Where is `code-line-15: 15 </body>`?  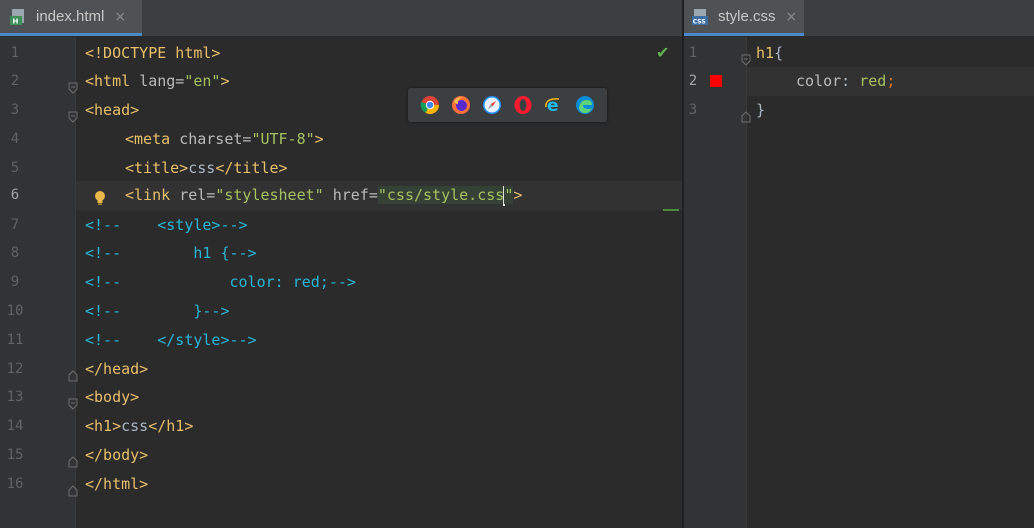
code-line-15: 15 </body> is located at coordinates (341, 455).